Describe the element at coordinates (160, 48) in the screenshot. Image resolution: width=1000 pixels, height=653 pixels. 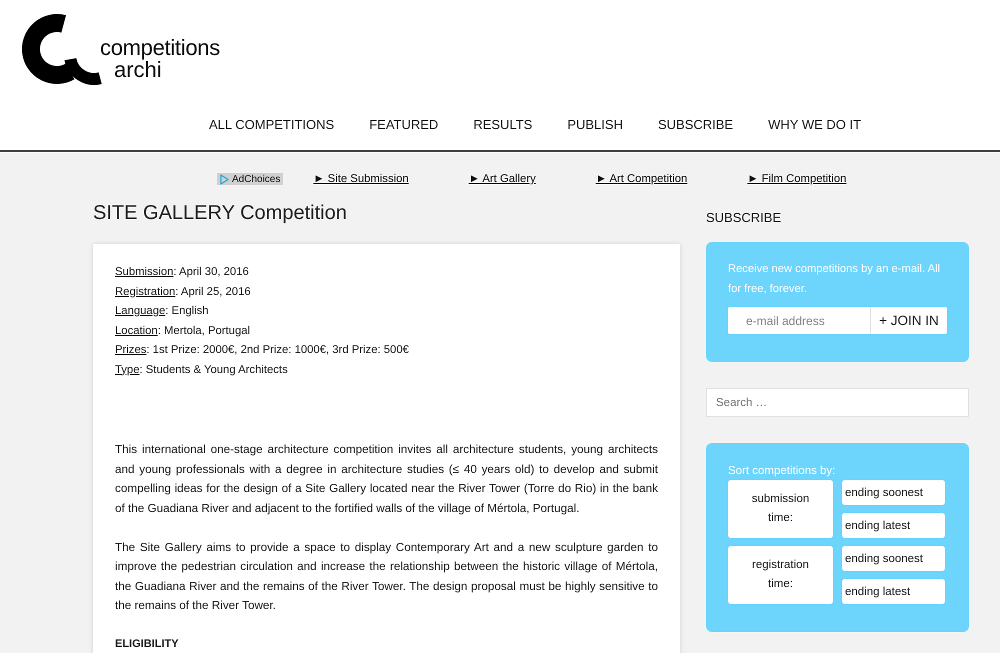
I see `logo-text: competitions` at that location.